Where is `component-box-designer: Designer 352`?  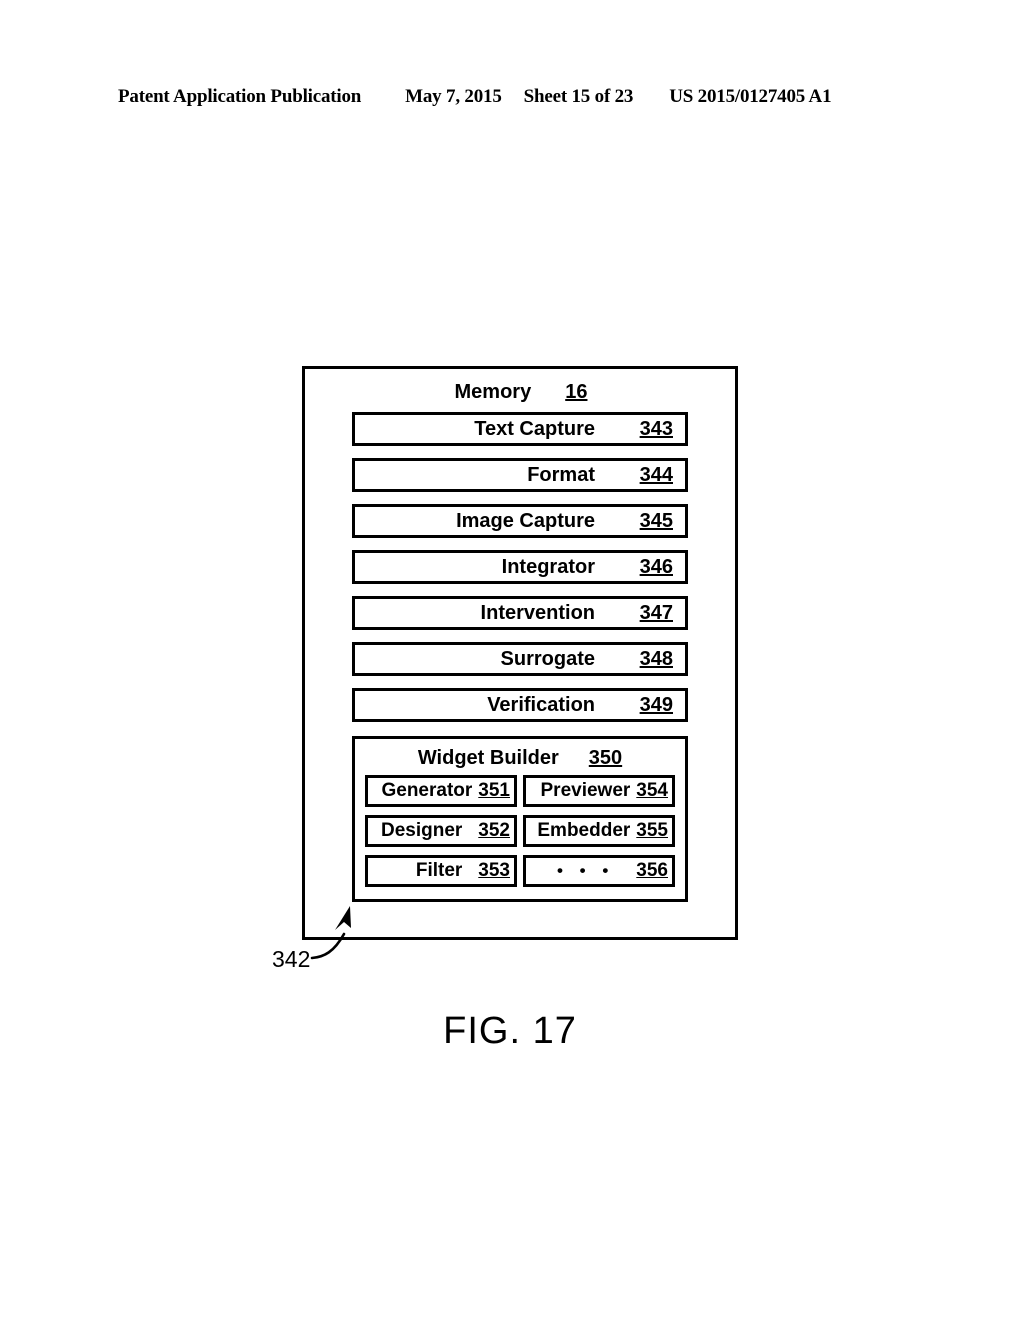
component-box-designer: Designer 352 is located at coordinates (441, 831).